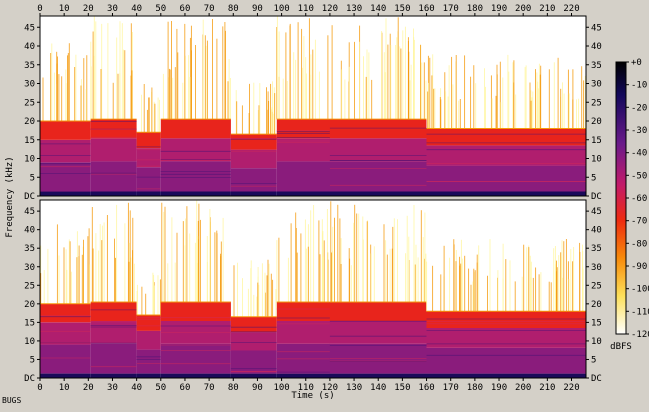 The height and width of the screenshot is (412, 649). What do you see at coordinates (354, 9) in the screenshot?
I see `x-tick-label-top: 130` at bounding box center [354, 9].